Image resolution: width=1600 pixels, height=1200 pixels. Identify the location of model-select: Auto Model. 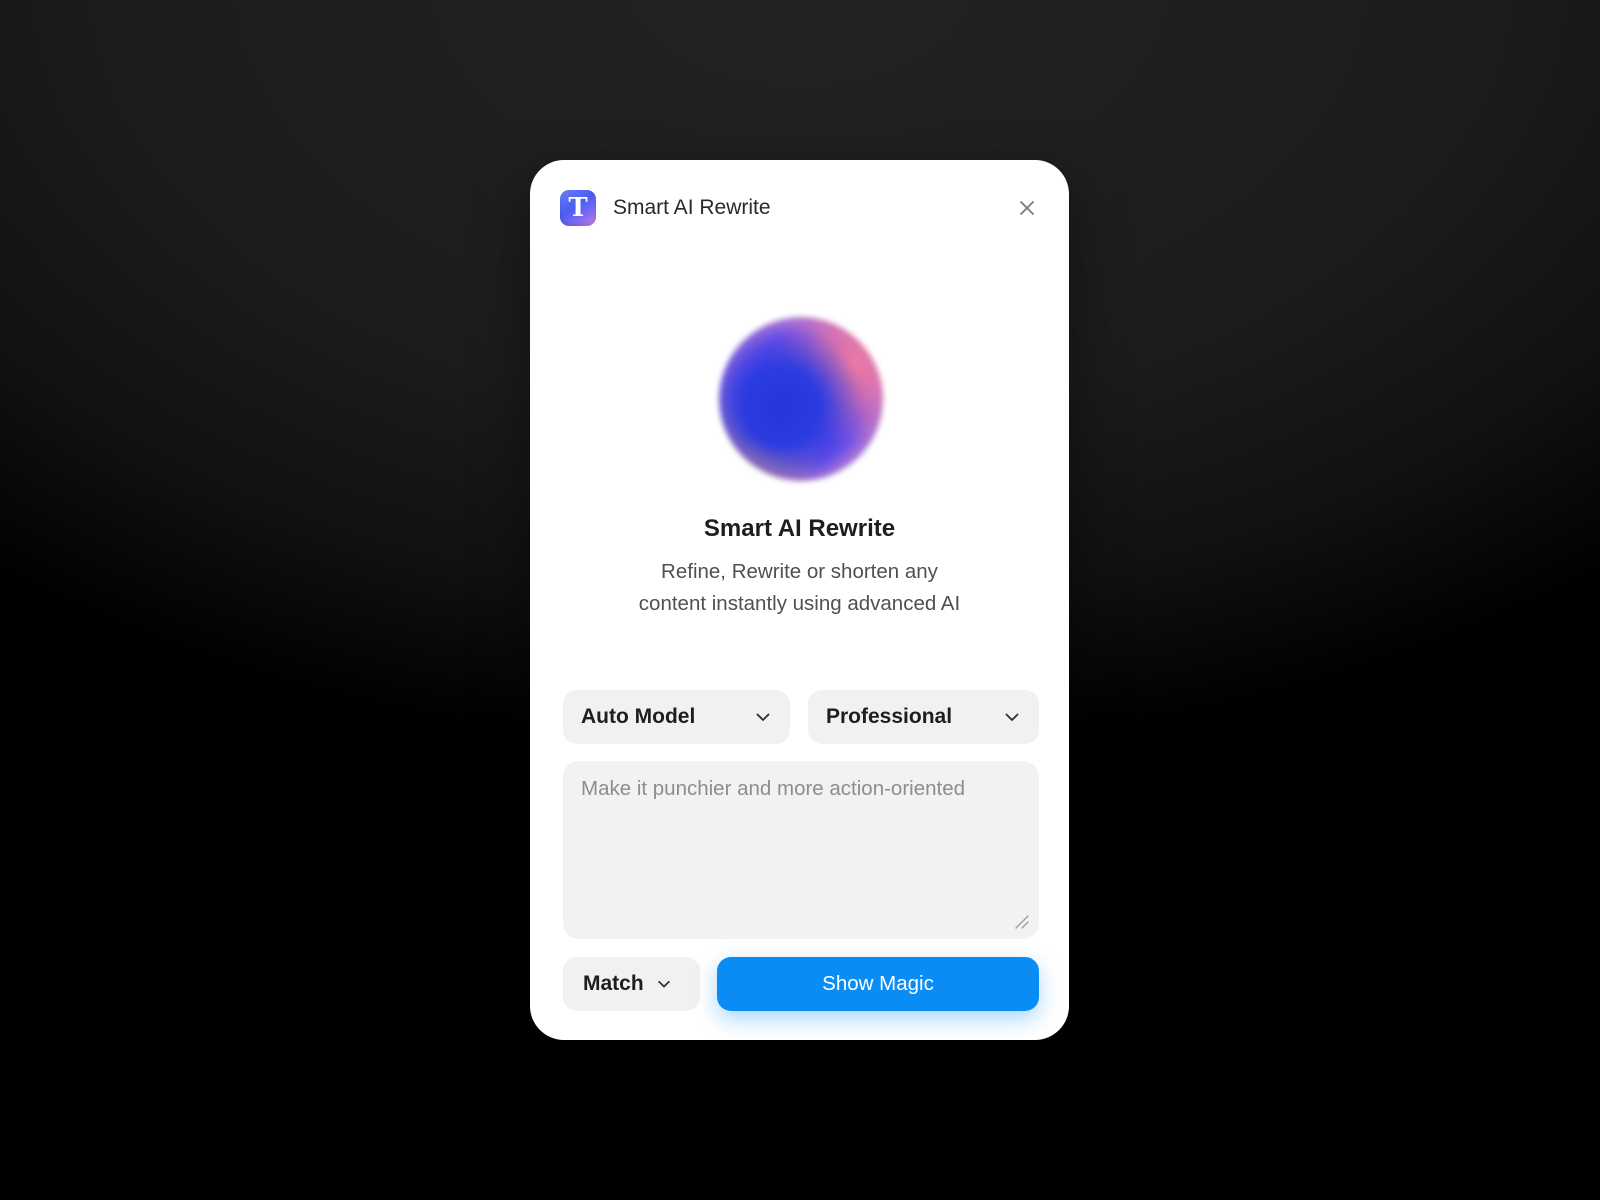
(676, 717).